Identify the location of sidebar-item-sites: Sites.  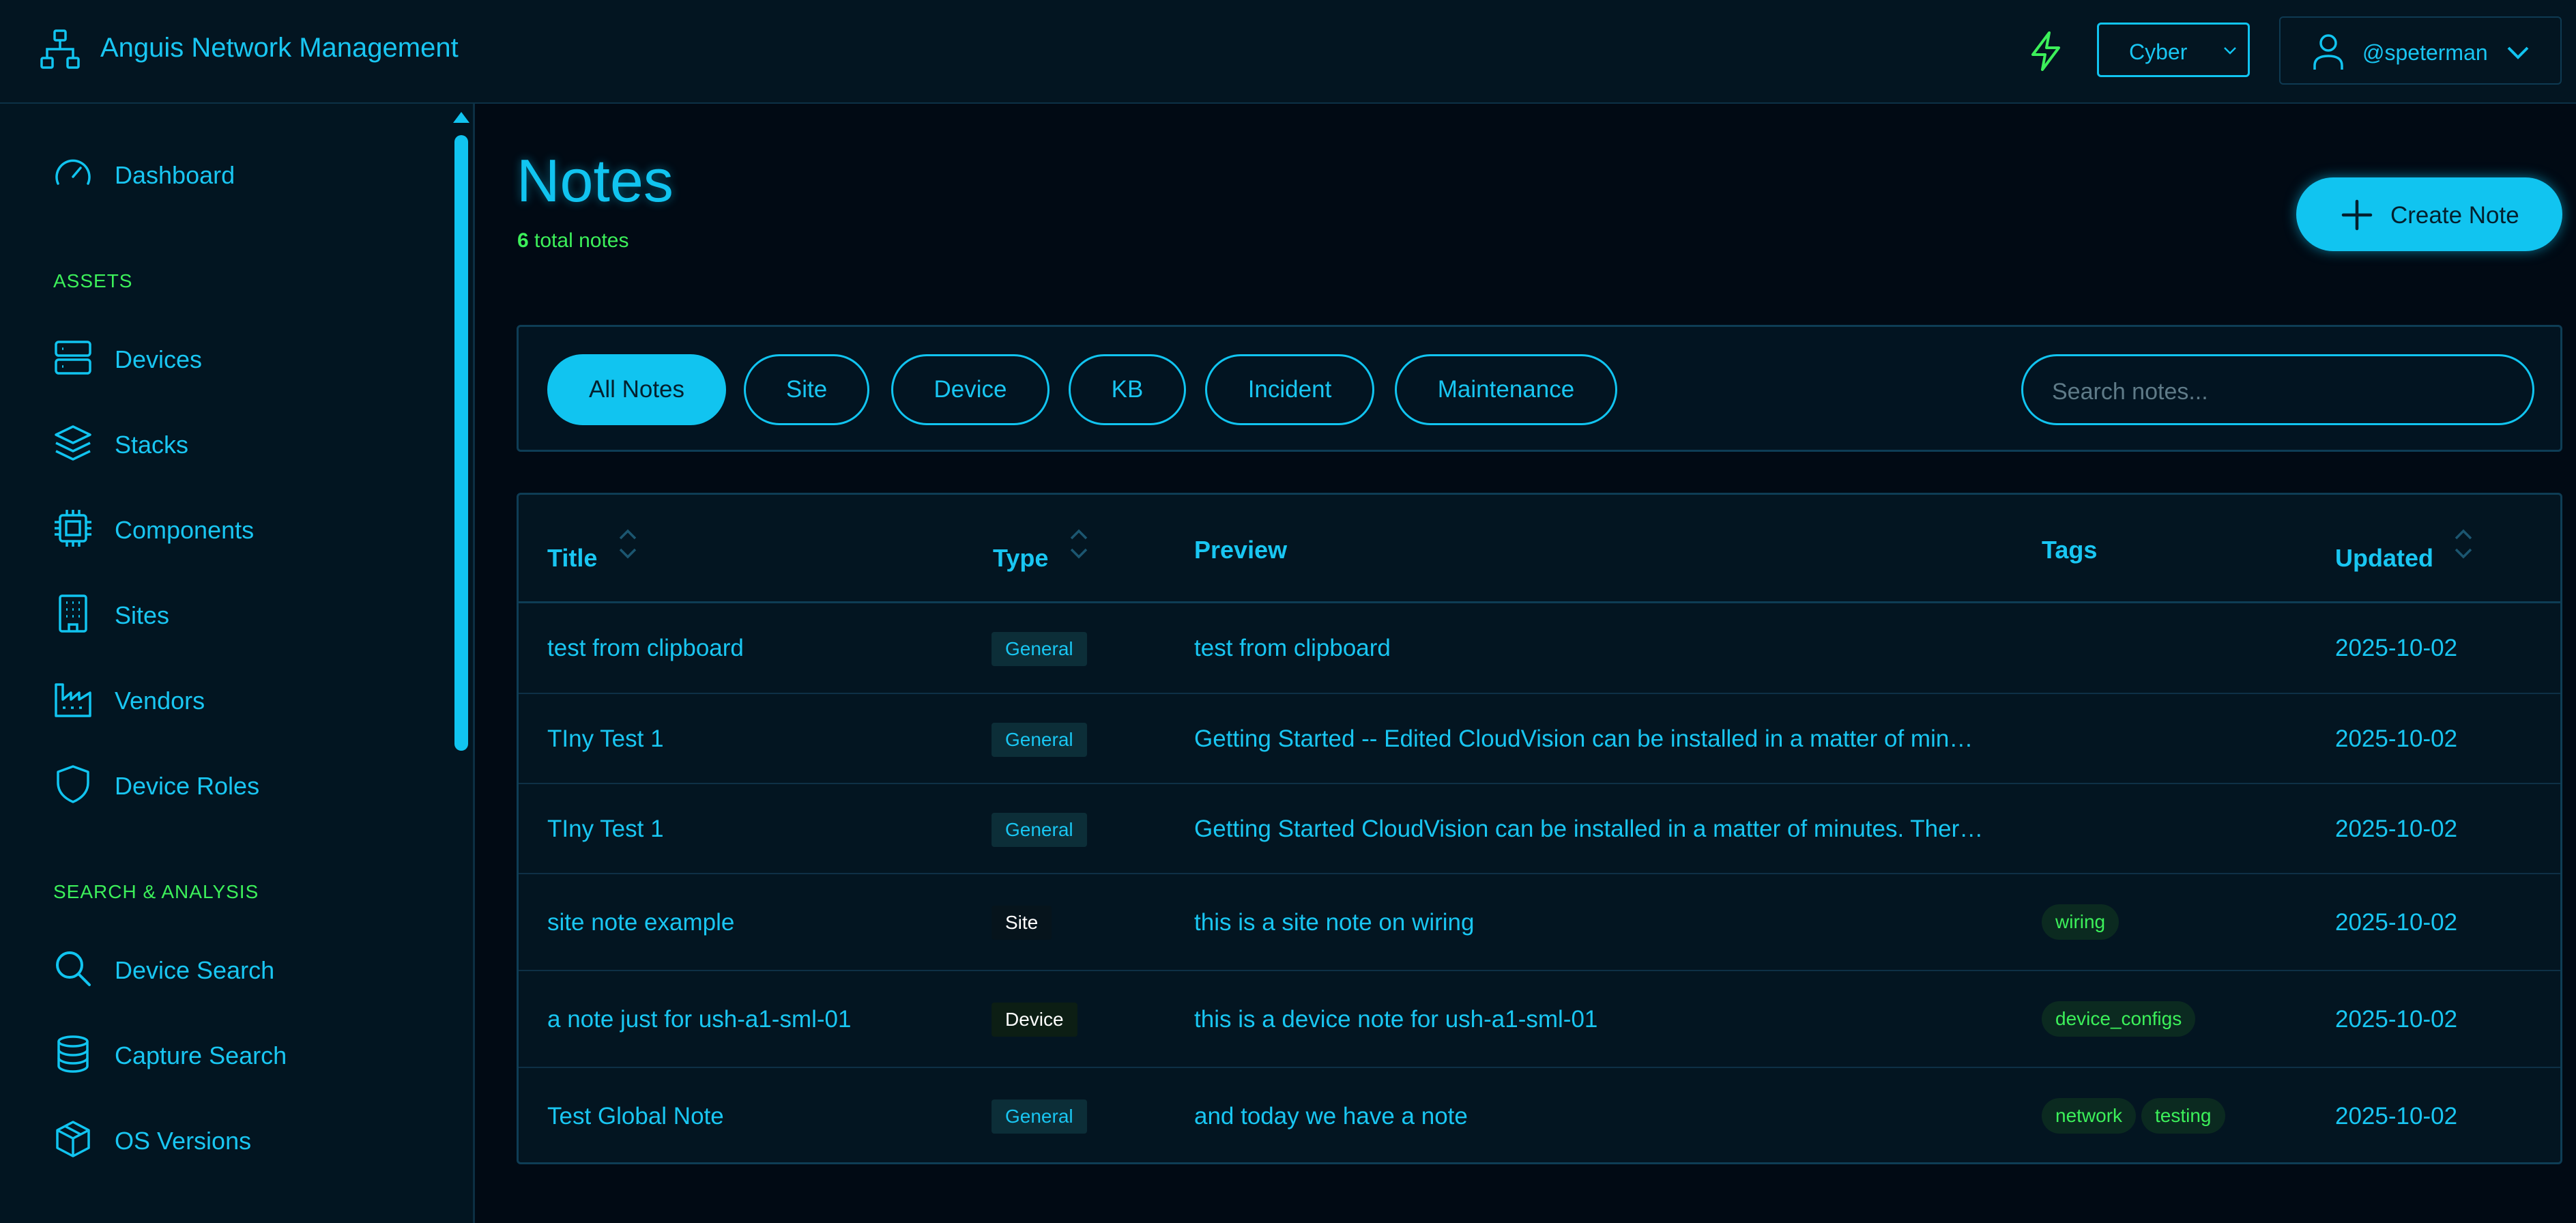
(244, 614).